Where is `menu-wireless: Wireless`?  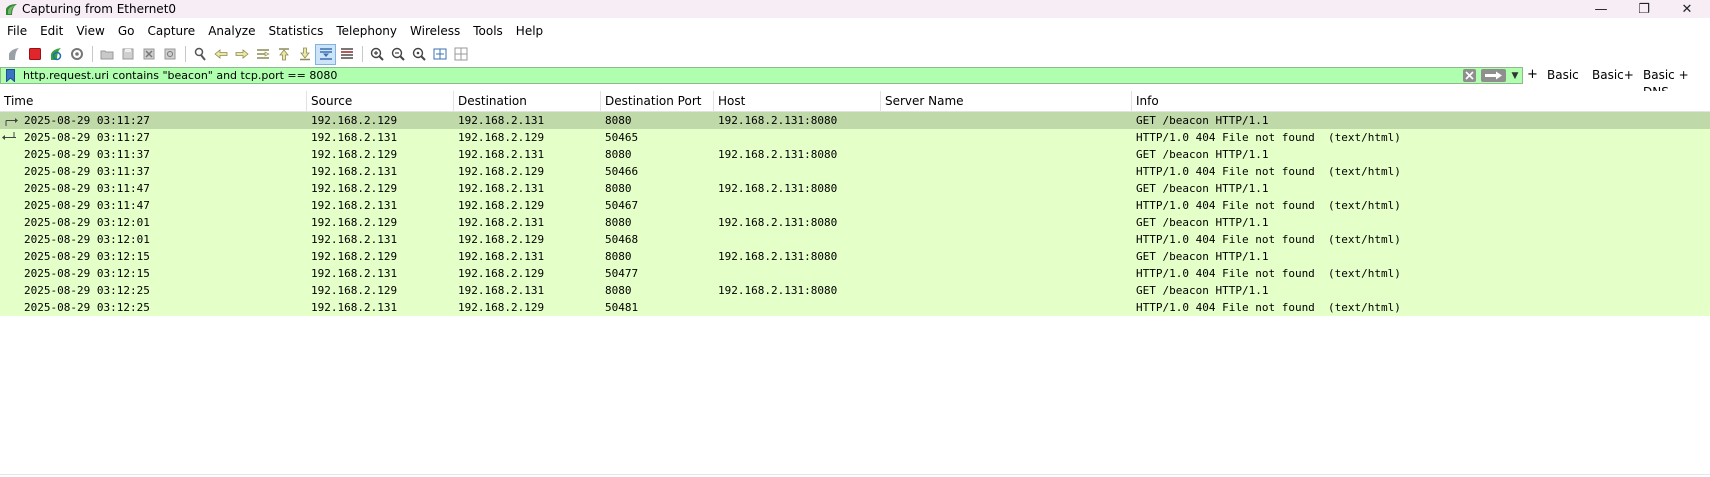
menu-wireless: Wireless is located at coordinates (435, 31).